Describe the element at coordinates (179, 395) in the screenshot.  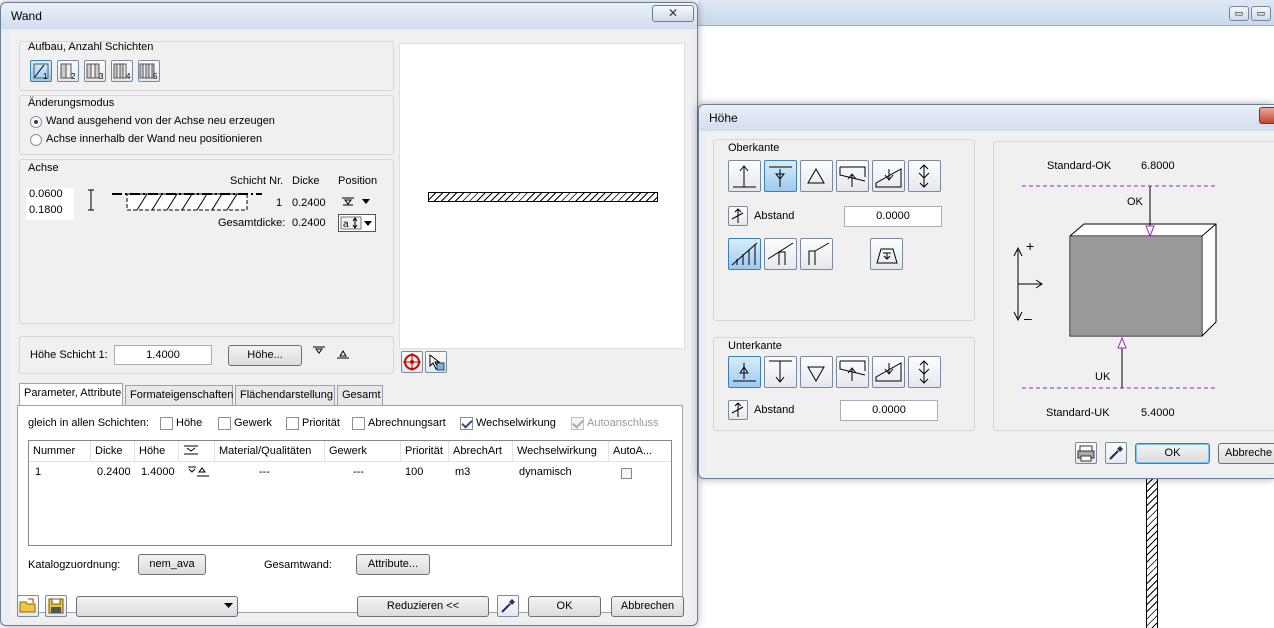
I see `tab-formateigenschaften: Formateigenschaften` at that location.